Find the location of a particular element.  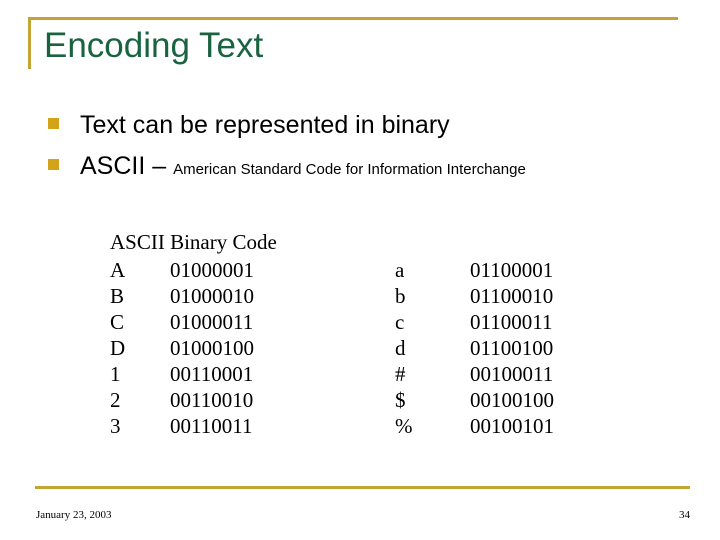

cell-char-left: B is located at coordinates (117, 296).